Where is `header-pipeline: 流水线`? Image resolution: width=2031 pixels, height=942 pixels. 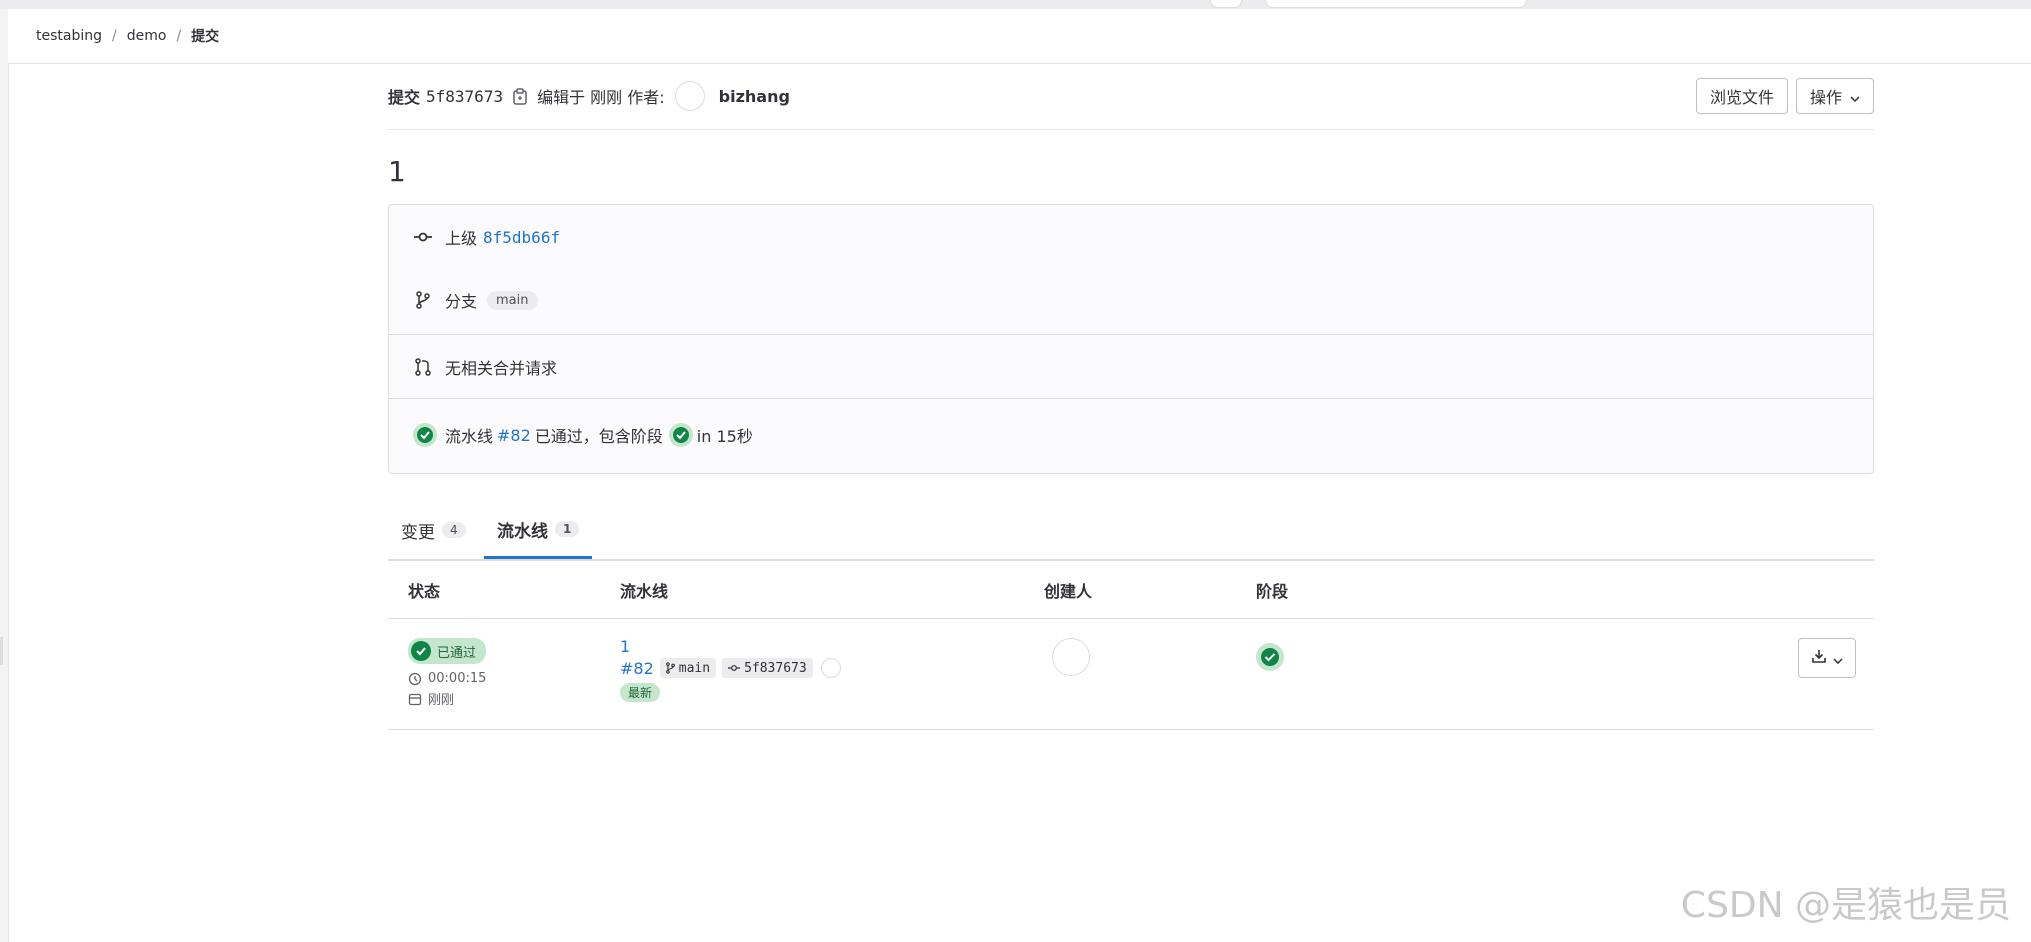
header-pipeline: 流水线 is located at coordinates (644, 591).